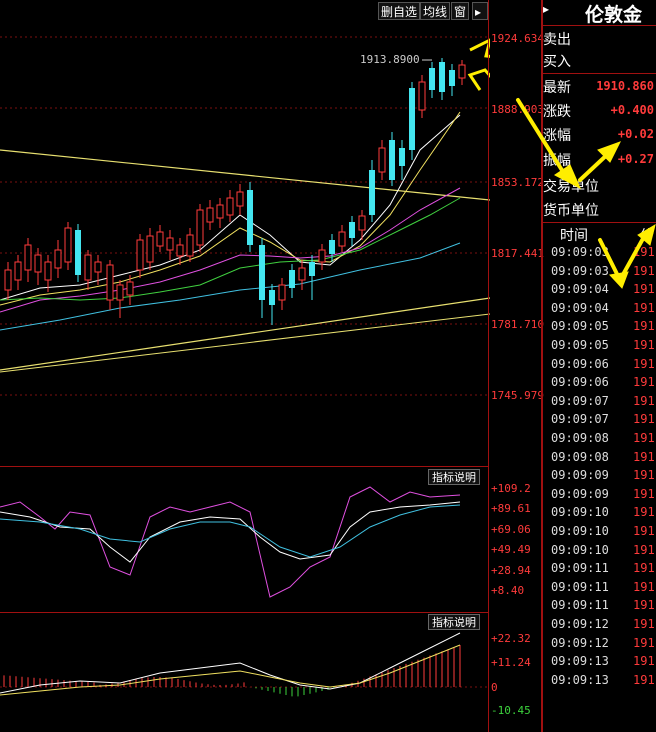 The height and width of the screenshot is (732, 656). Describe the element at coordinates (232, 671) in the screenshot. I see `macd-histogram` at that location.